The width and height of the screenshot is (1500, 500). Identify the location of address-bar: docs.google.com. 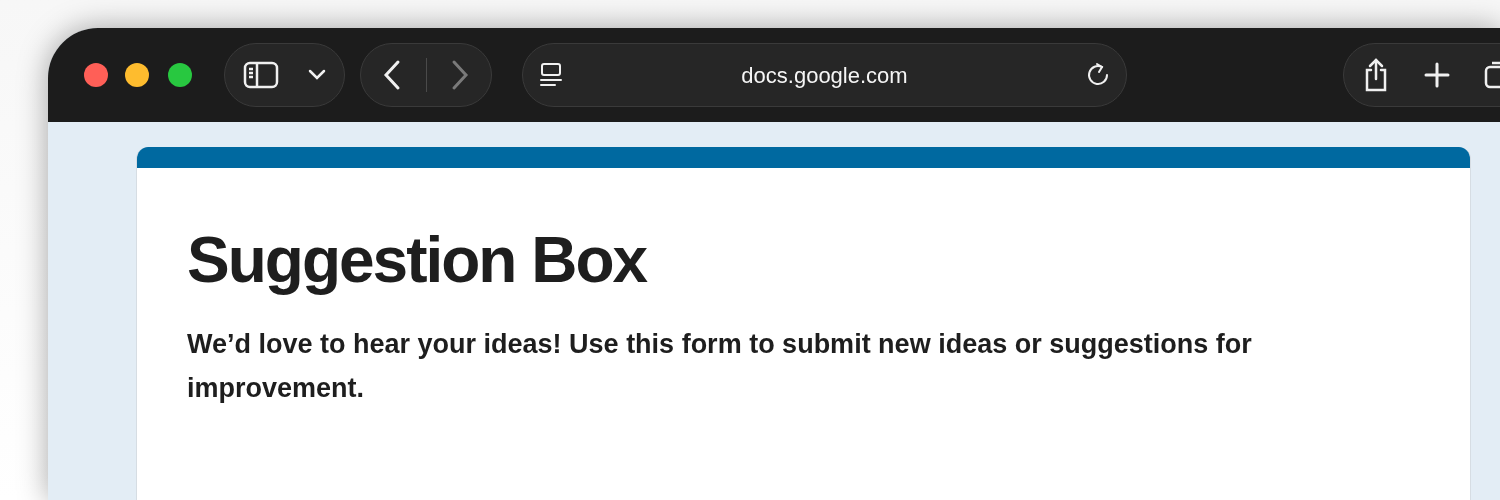
(824, 75).